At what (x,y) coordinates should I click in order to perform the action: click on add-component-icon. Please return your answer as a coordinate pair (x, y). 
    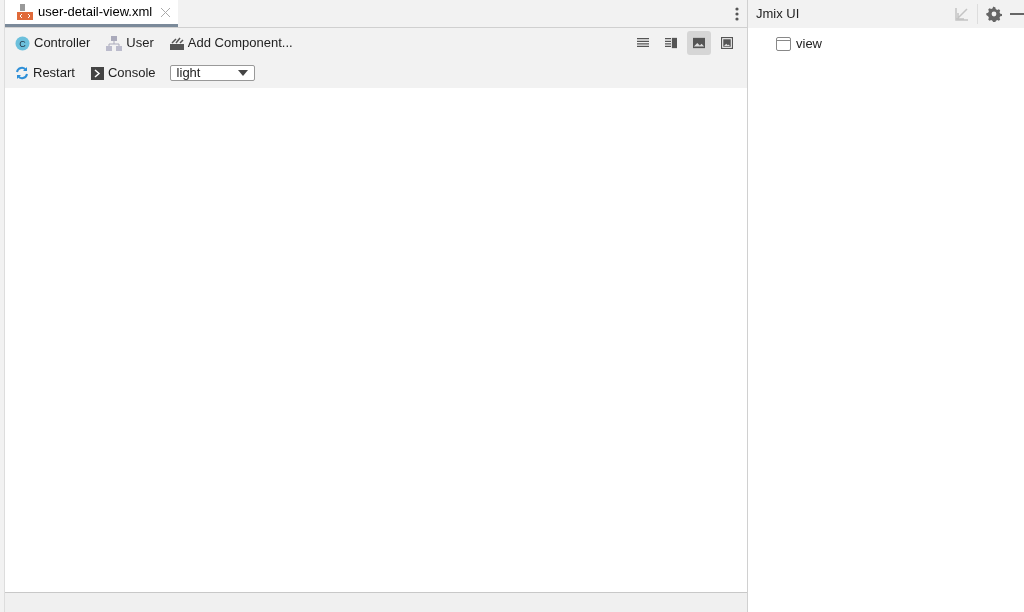
    Looking at the image, I should click on (176, 43).